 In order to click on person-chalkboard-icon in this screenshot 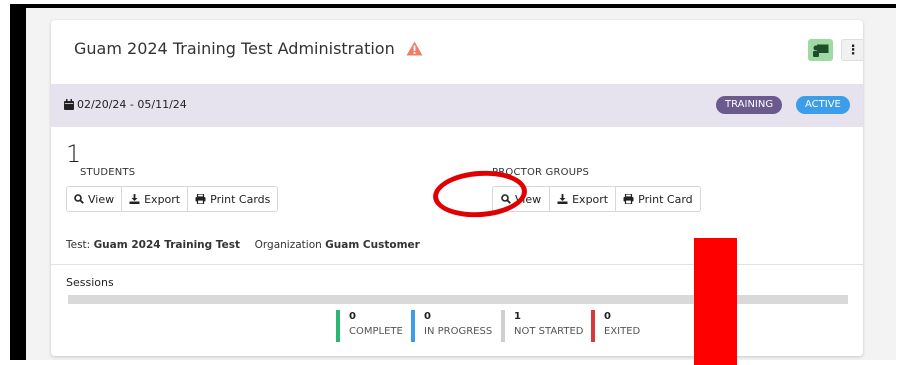, I will do `click(821, 50)`.